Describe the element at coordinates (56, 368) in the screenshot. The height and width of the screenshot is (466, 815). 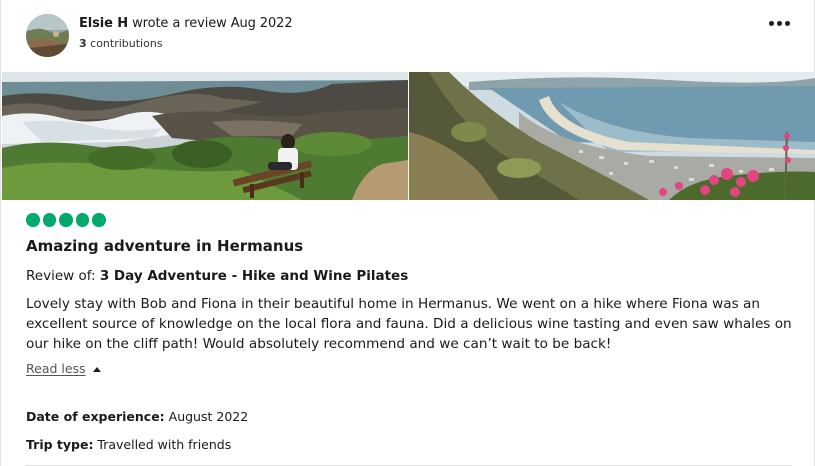
I see `read-less-label: Read less` at that location.